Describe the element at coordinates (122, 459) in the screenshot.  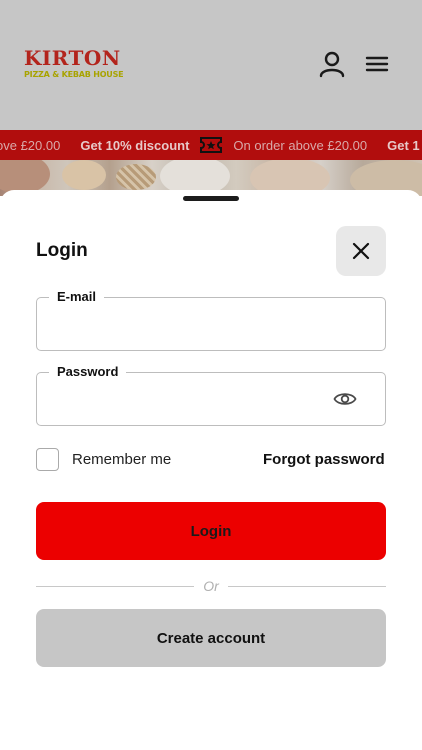
I see `remember-me-label: Remember me` at that location.